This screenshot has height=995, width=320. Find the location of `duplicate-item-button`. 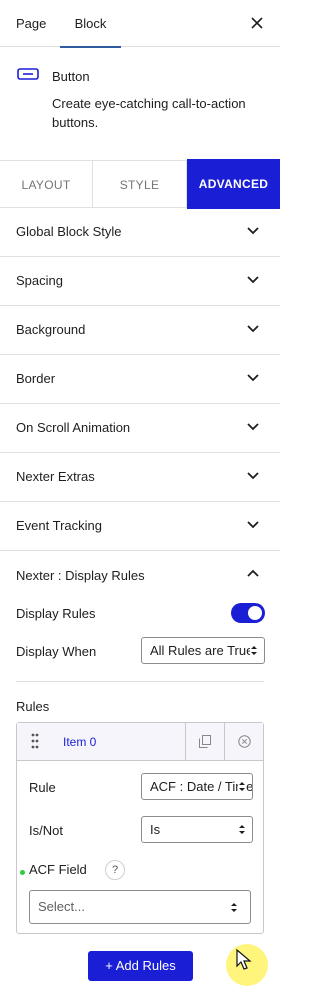

duplicate-item-button is located at coordinates (204, 741).